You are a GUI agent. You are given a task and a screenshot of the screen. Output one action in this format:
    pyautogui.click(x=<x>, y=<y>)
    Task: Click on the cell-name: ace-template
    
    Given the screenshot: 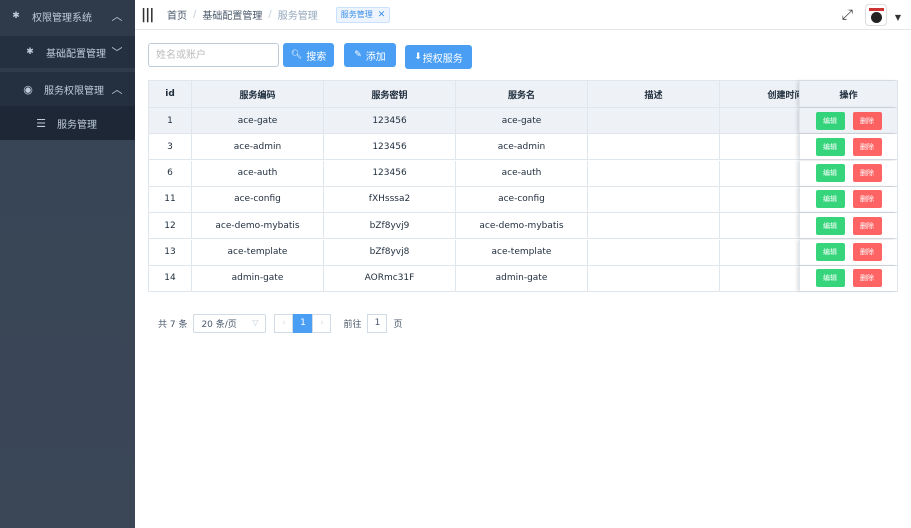 What is the action you would take?
    pyautogui.click(x=522, y=252)
    